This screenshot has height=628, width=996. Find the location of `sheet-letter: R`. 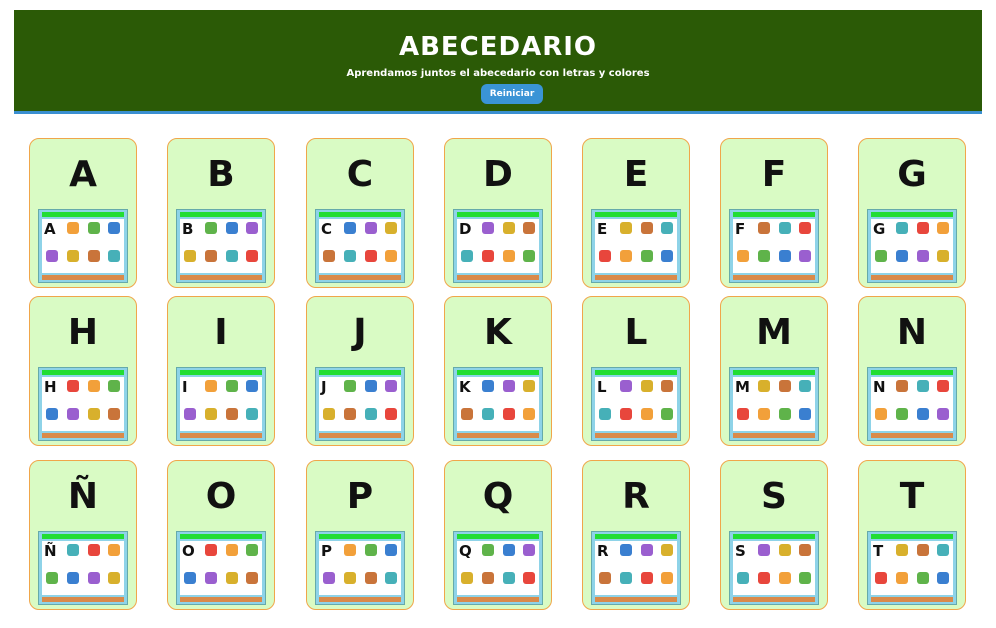

sheet-letter: R is located at coordinates (603, 551).